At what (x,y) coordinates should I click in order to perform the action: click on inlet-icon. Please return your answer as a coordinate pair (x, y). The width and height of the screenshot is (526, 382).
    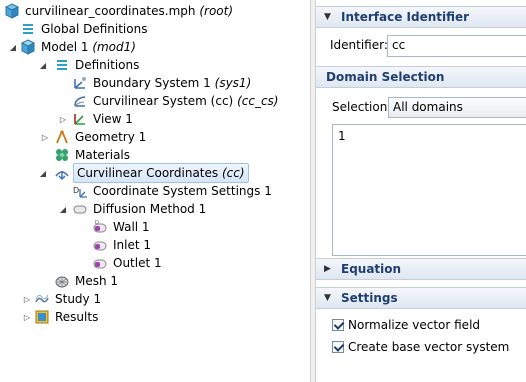
    Looking at the image, I should click on (100, 245).